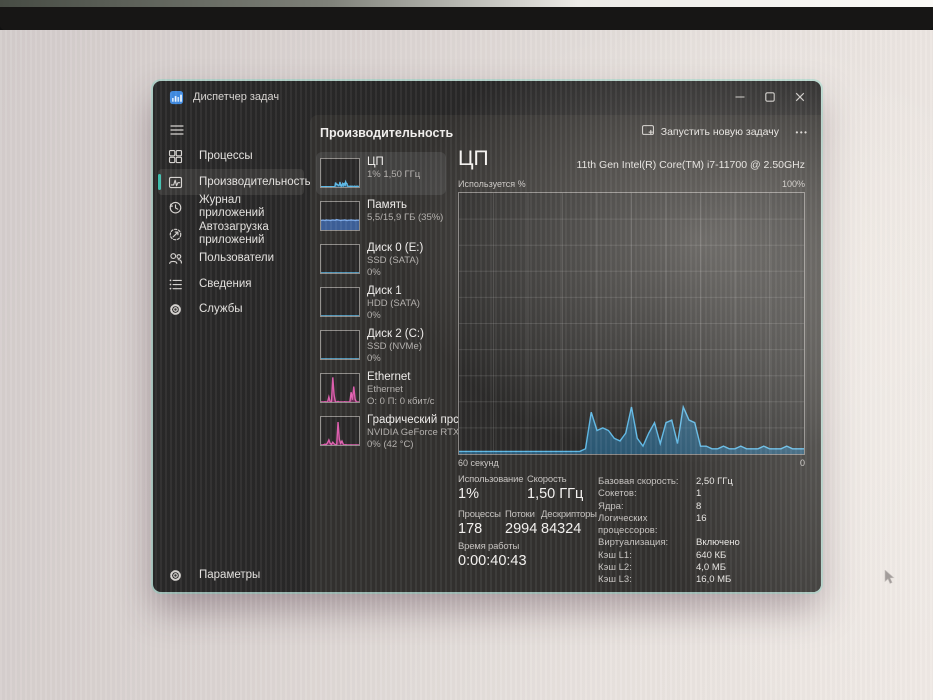 The width and height of the screenshot is (933, 700). I want to click on minimize-button, so click(740, 97).